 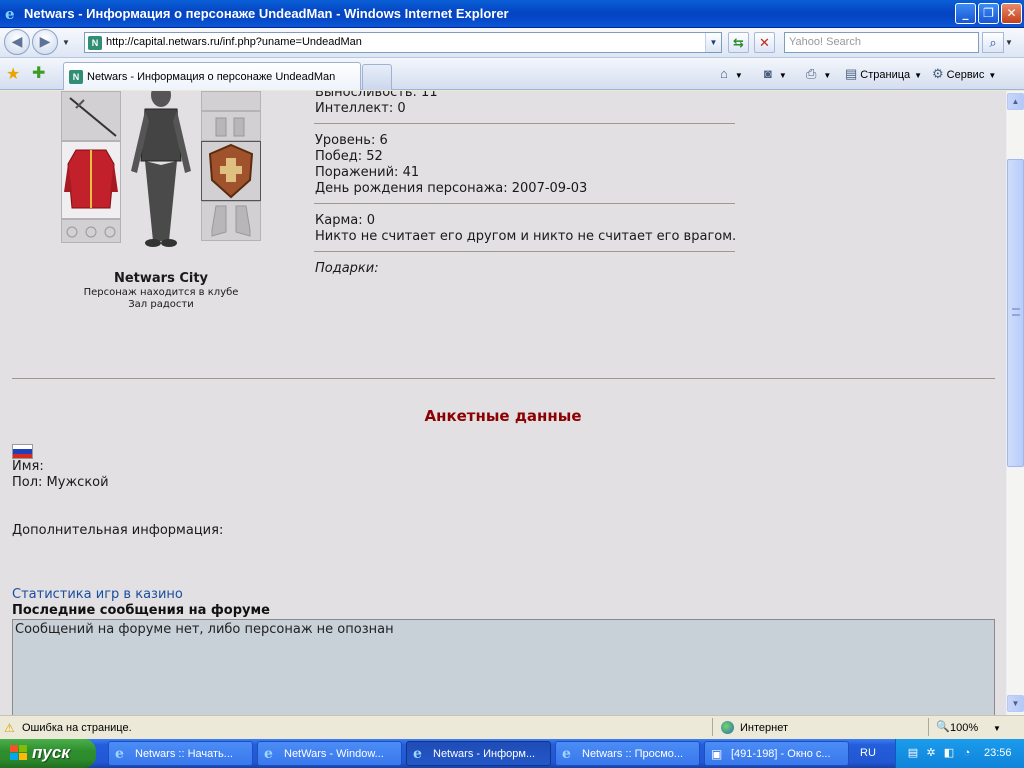 I want to click on internet-globe-icon, so click(x=727, y=727).